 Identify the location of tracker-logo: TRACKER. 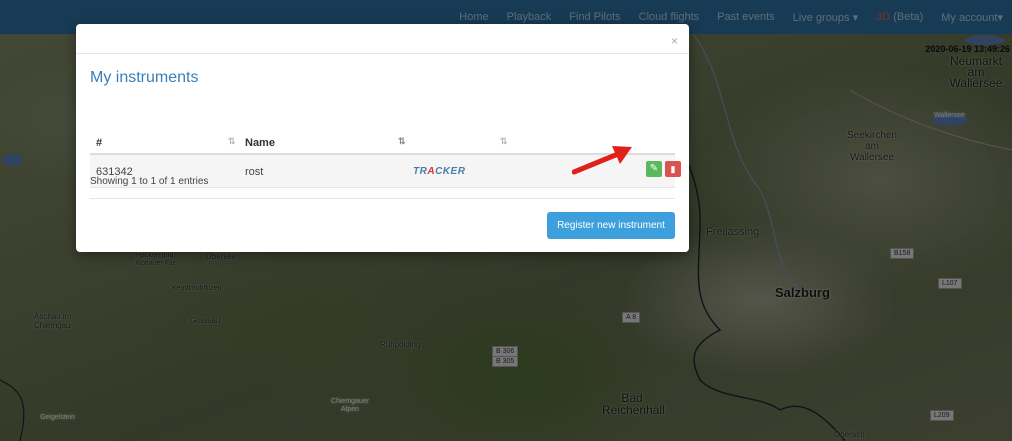
(439, 171).